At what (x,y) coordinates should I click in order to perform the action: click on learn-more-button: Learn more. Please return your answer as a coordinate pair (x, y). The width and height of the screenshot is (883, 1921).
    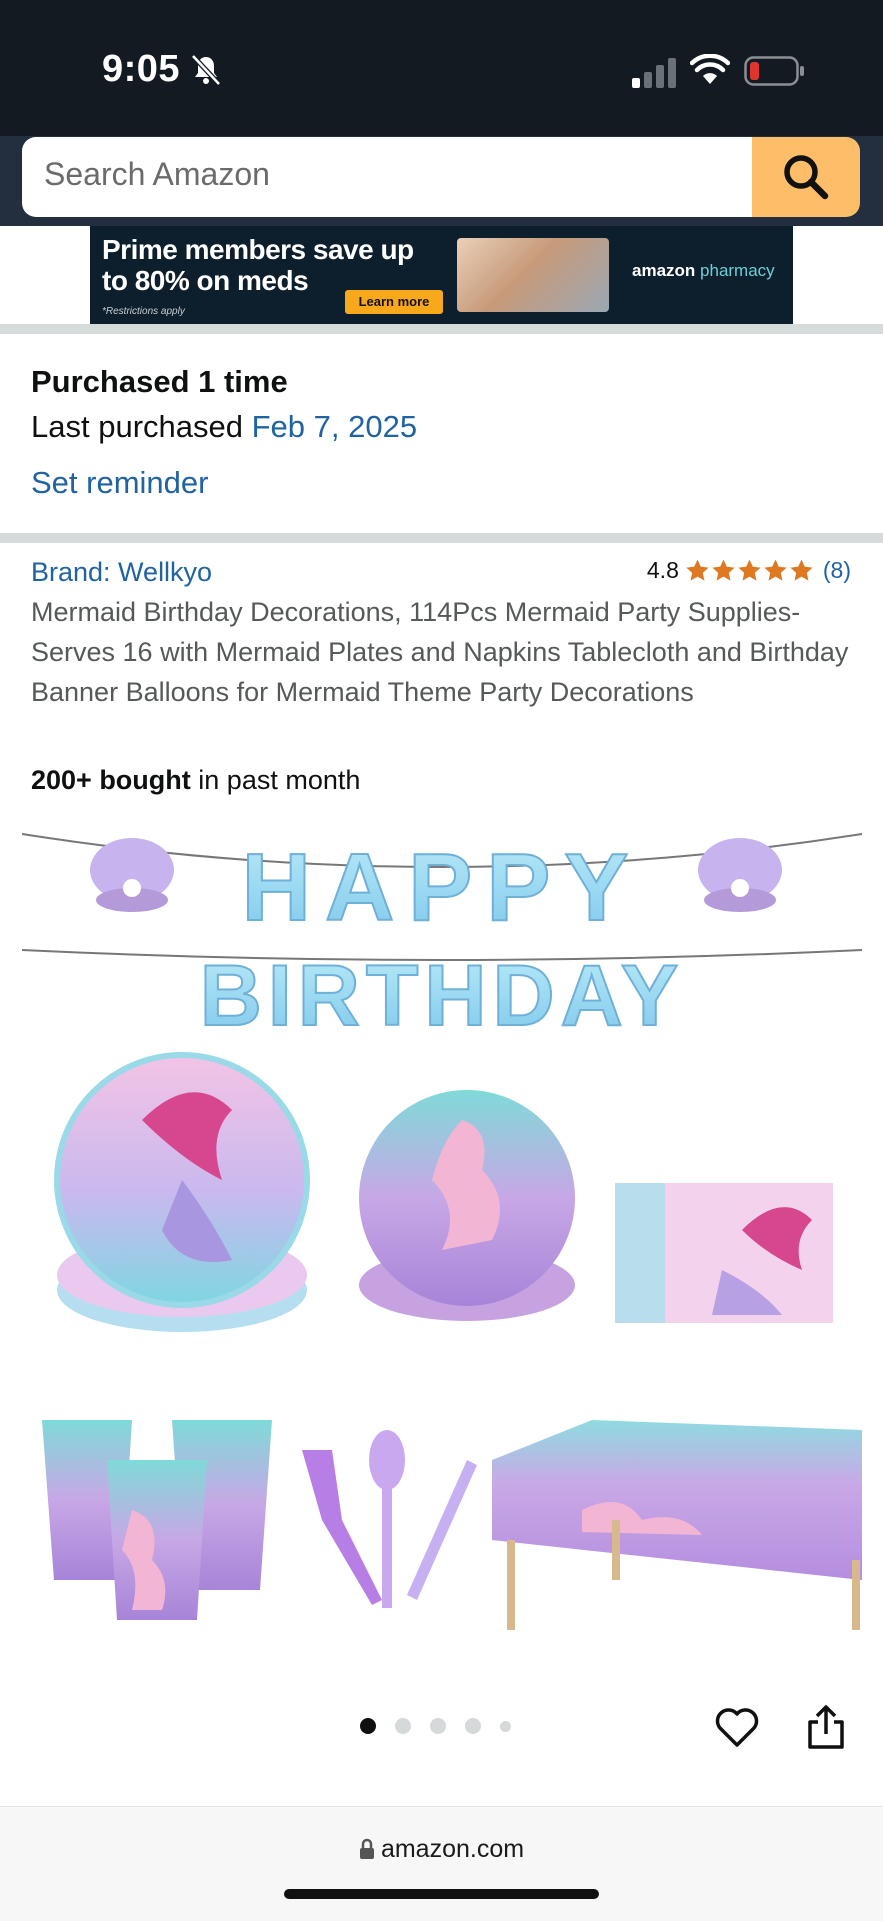
    Looking at the image, I should click on (394, 302).